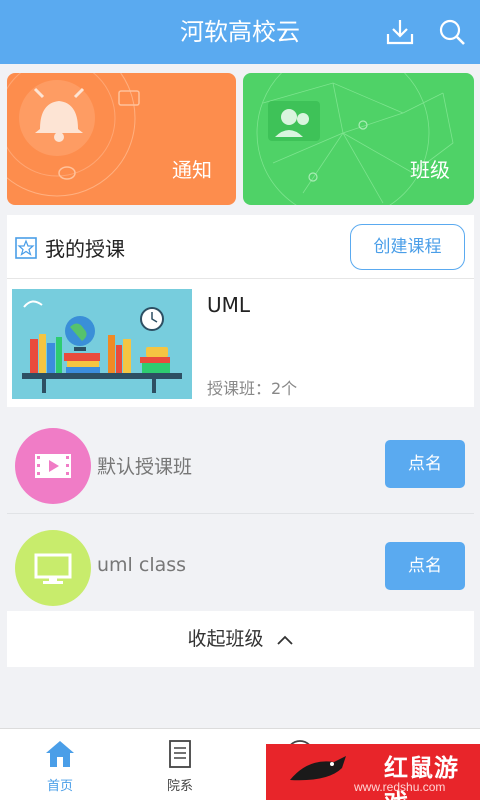 This screenshot has width=480, height=800. I want to click on people-icon, so click(355, 139).